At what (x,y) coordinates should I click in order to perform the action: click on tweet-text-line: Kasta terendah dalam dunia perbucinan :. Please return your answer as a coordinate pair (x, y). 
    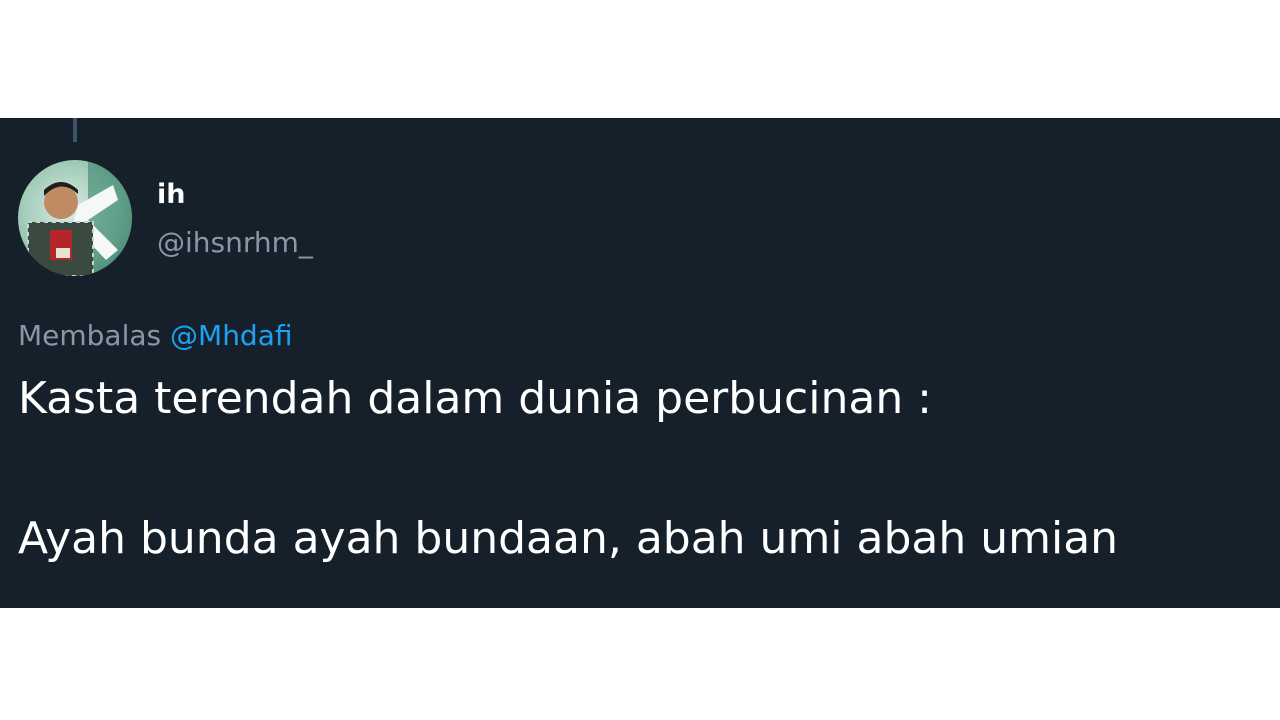
    Looking at the image, I should click on (475, 398).